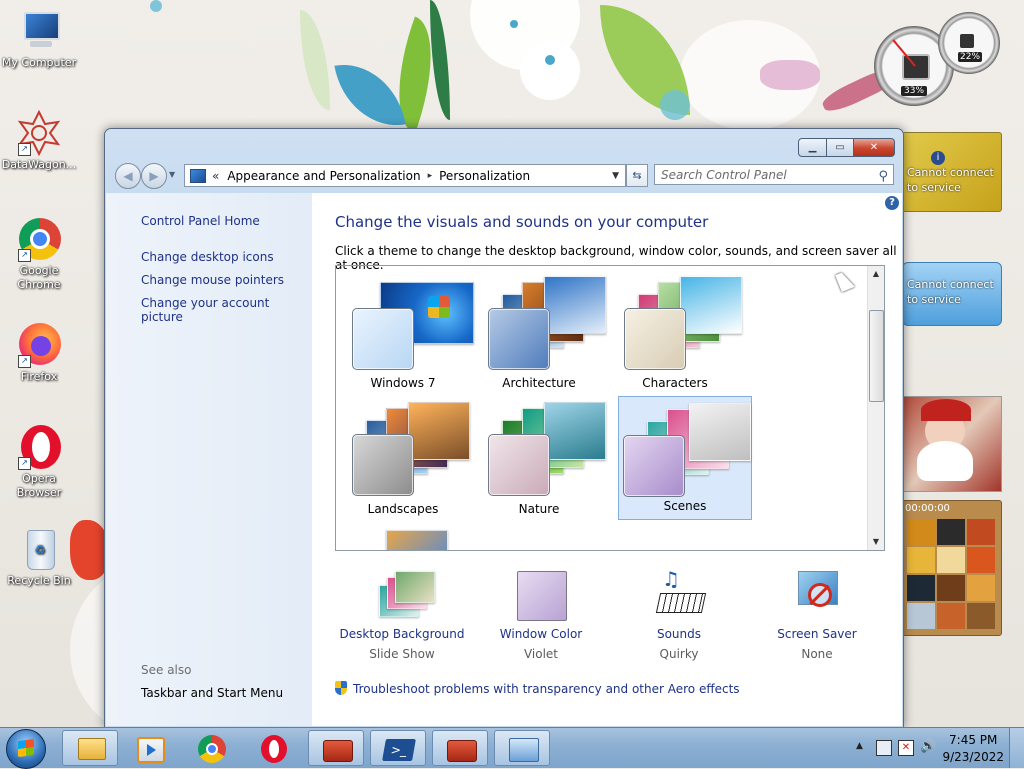 This screenshot has width=1024, height=769. Describe the element at coordinates (215, 176) in the screenshot. I see `breadcrumb-overflow: «` at that location.